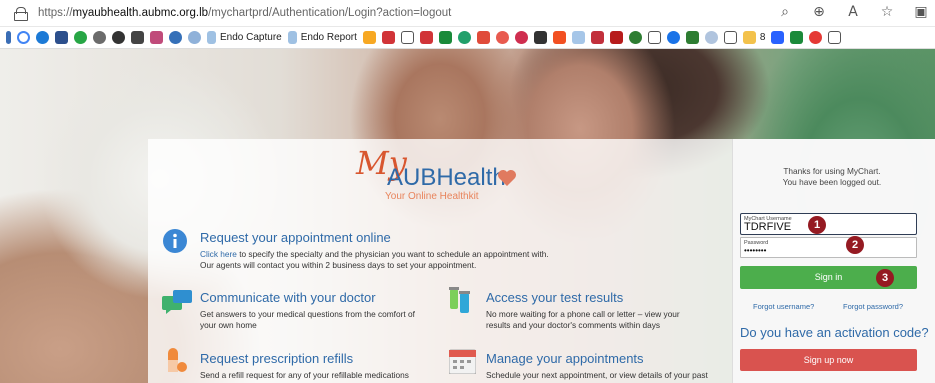  I want to click on bookmark-endo-report: Endo Report, so click(322, 37).